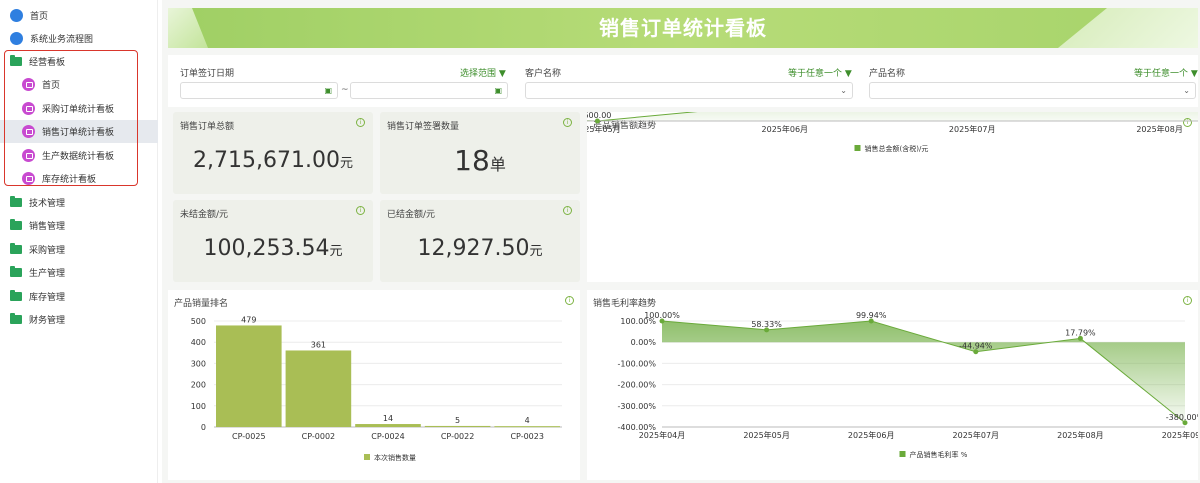 This screenshot has height=483, width=1200. What do you see at coordinates (204, 215) in the screenshot?
I see `kpi-title: 未结金额/元` at bounding box center [204, 215].